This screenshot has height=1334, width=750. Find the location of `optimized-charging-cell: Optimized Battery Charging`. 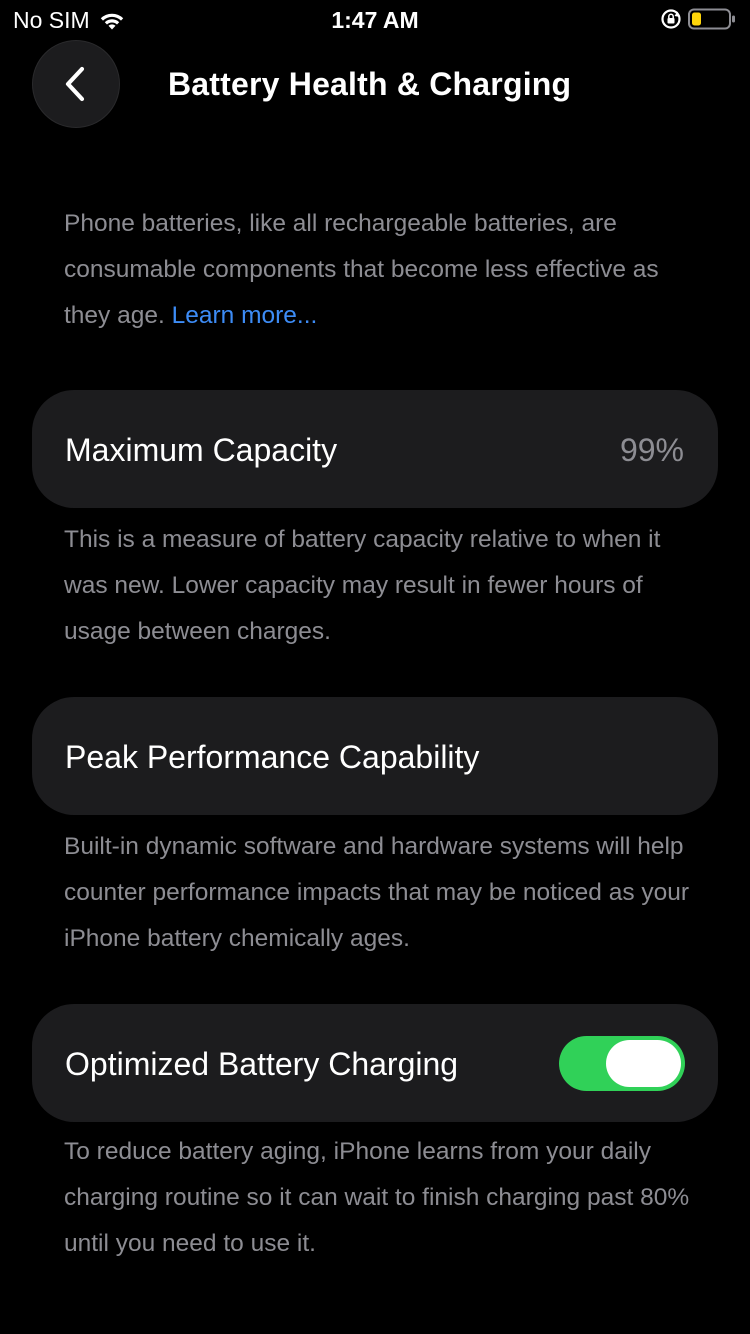

optimized-charging-cell: Optimized Battery Charging is located at coordinates (375, 1063).